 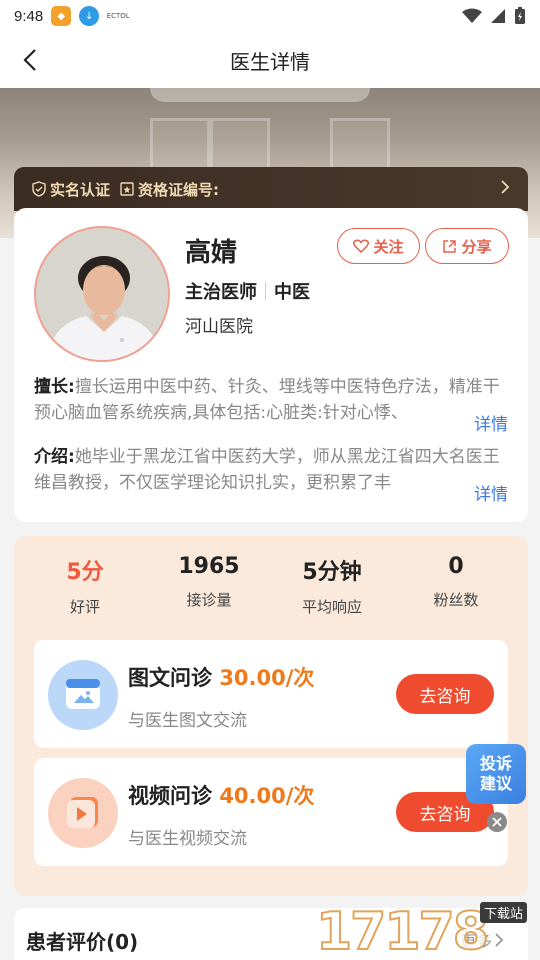 I want to click on status-indicators, so click(x=494, y=16).